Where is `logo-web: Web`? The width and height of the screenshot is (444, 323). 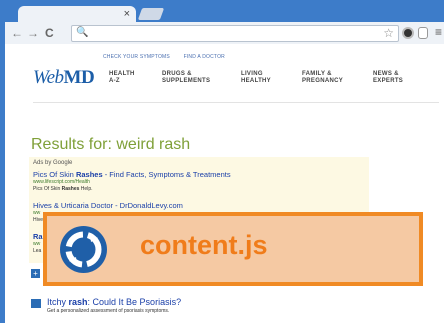 logo-web: Web is located at coordinates (48, 77).